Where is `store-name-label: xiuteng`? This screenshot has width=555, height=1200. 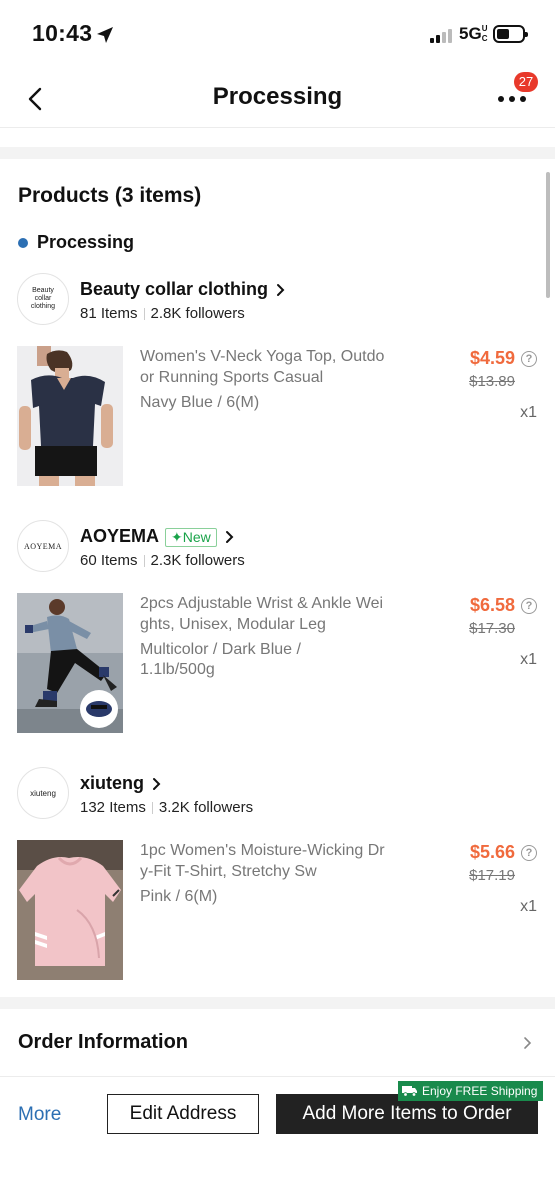
store-name-label: xiuteng is located at coordinates (112, 783).